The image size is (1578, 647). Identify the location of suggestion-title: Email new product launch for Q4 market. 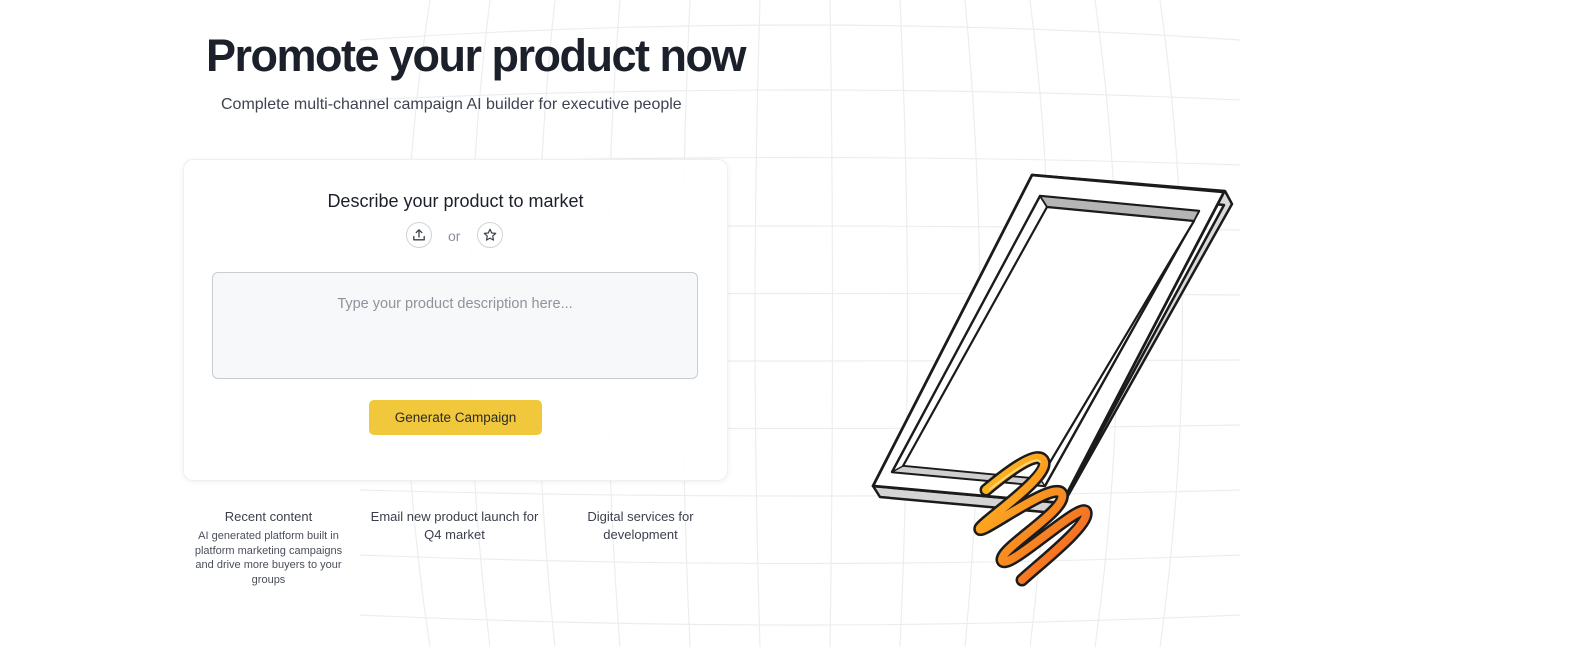
(454, 525).